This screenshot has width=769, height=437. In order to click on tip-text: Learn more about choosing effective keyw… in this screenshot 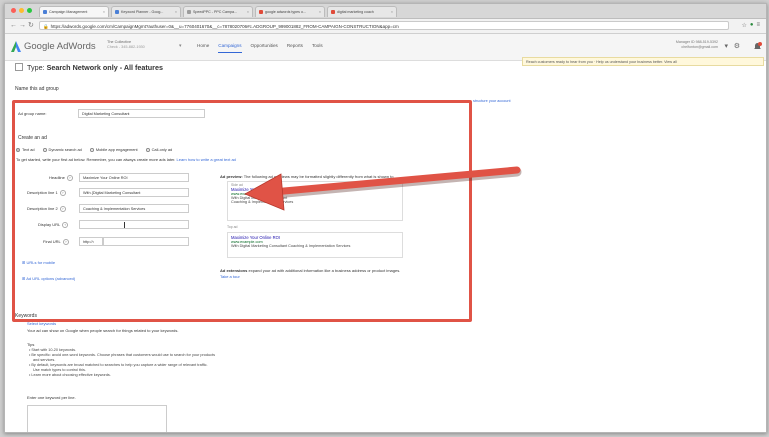, I will do `click(71, 375)`.